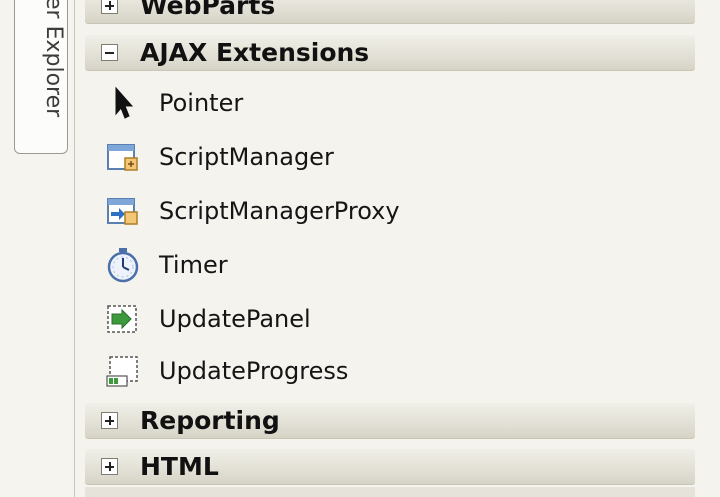 Image resolution: width=720 pixels, height=497 pixels. Describe the element at coordinates (254, 371) in the screenshot. I see `item-label: UpdateProgress` at that location.